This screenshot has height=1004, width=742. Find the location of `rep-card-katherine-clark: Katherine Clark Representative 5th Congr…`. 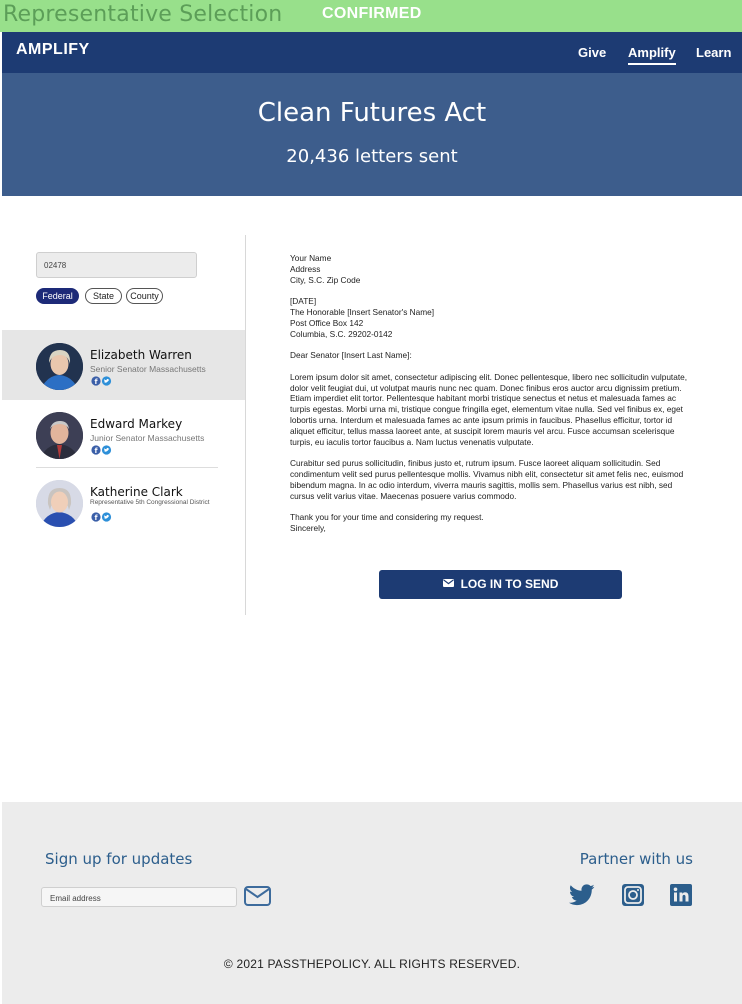

rep-card-katherine-clark: Katherine Clark Representative 5th Congr… is located at coordinates (123, 502).